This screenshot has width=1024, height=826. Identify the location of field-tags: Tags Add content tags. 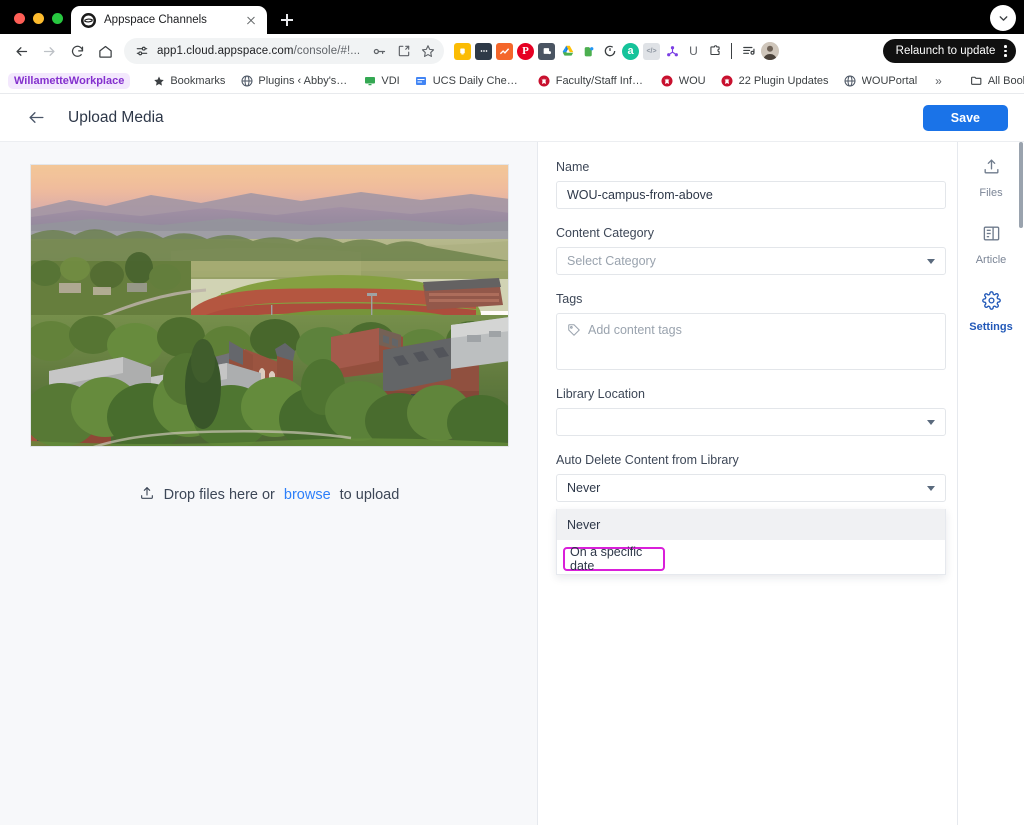
(760, 331).